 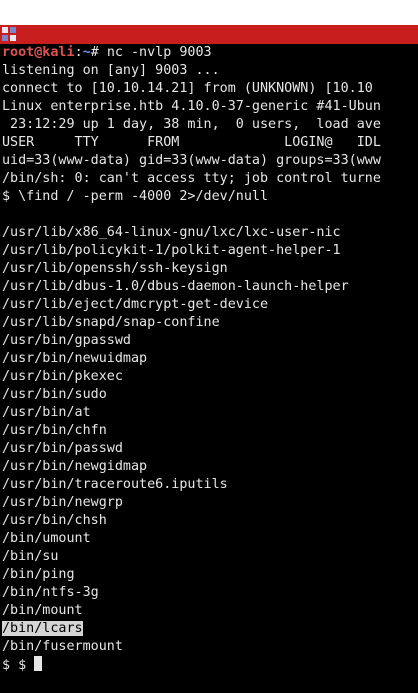 What do you see at coordinates (46, 538) in the screenshot?
I see `output-line: /bin/umount` at bounding box center [46, 538].